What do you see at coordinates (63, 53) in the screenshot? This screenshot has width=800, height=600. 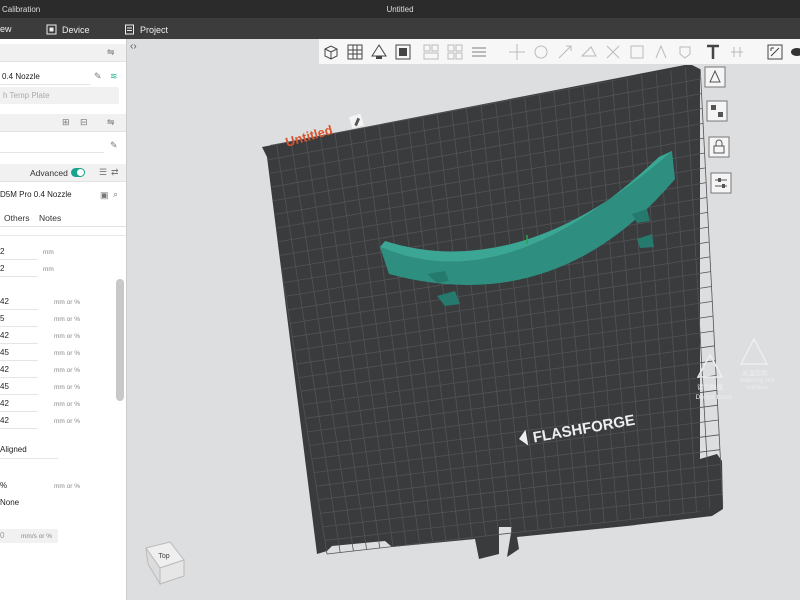 I see `printer-section-header: ⇋` at bounding box center [63, 53].